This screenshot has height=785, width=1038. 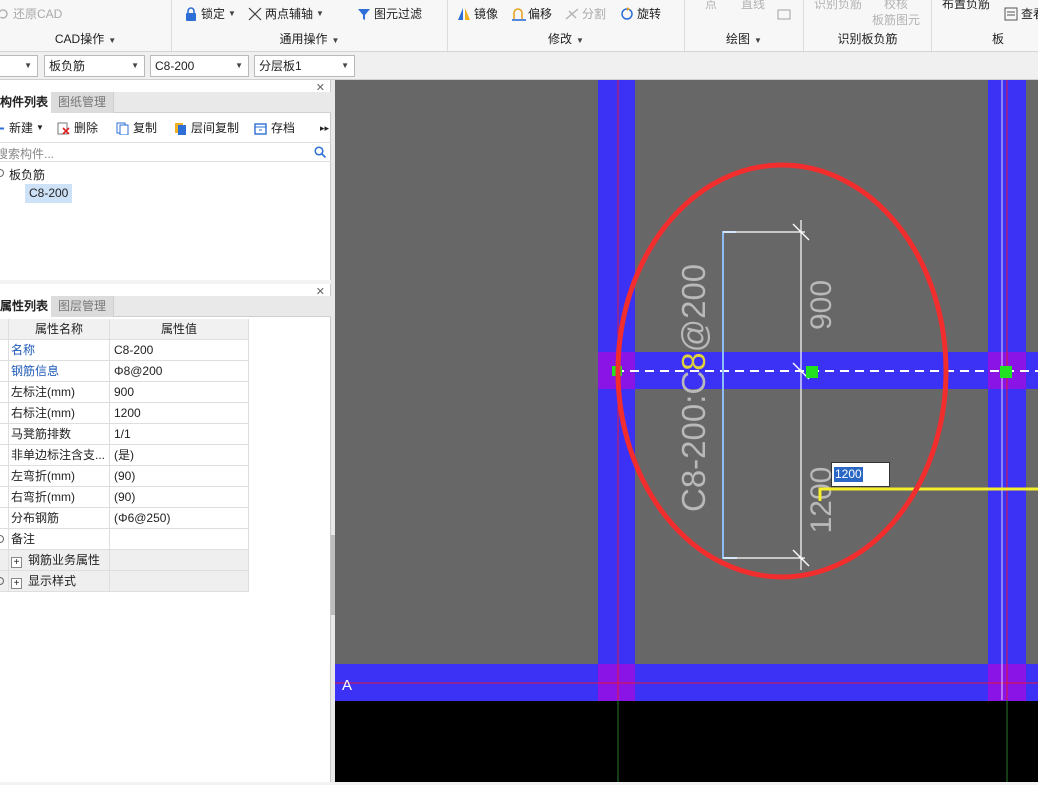 What do you see at coordinates (179, 329) in the screenshot?
I see `header-value: 属性值` at bounding box center [179, 329].